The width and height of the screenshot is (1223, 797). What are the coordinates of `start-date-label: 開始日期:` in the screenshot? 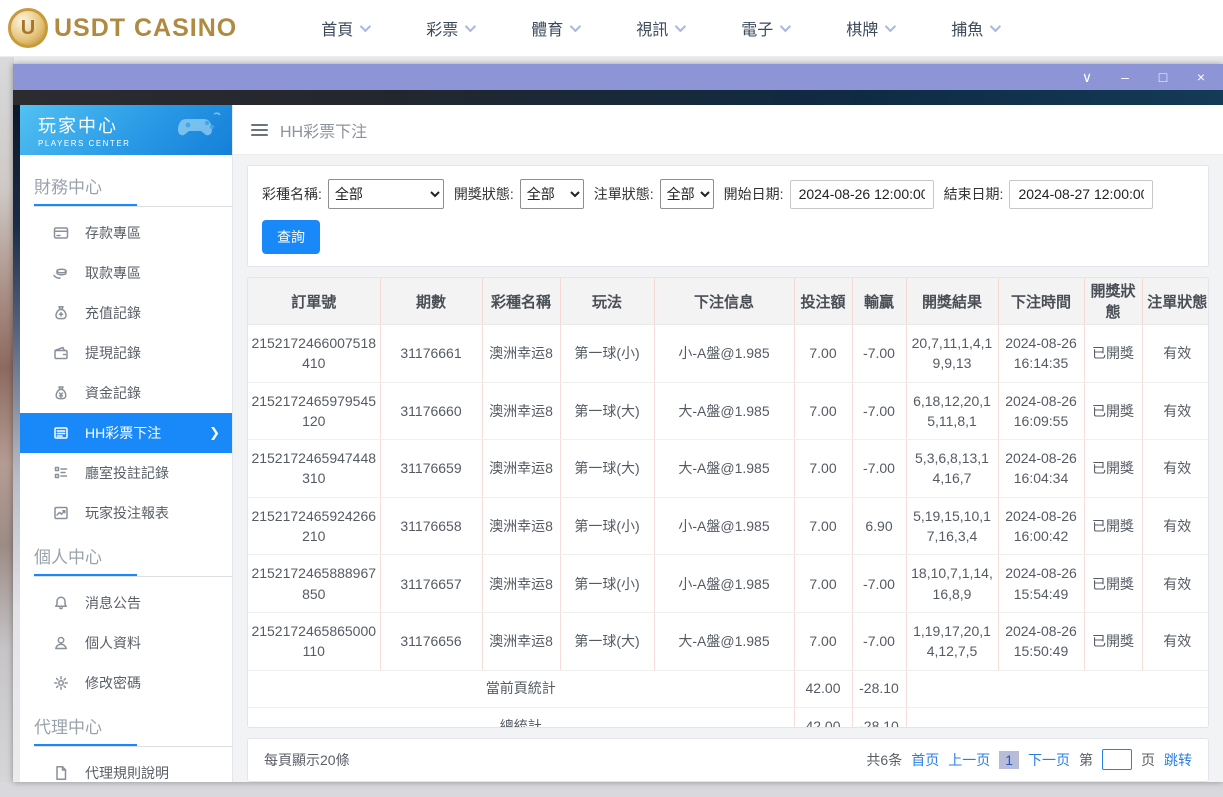 It's located at (753, 194).